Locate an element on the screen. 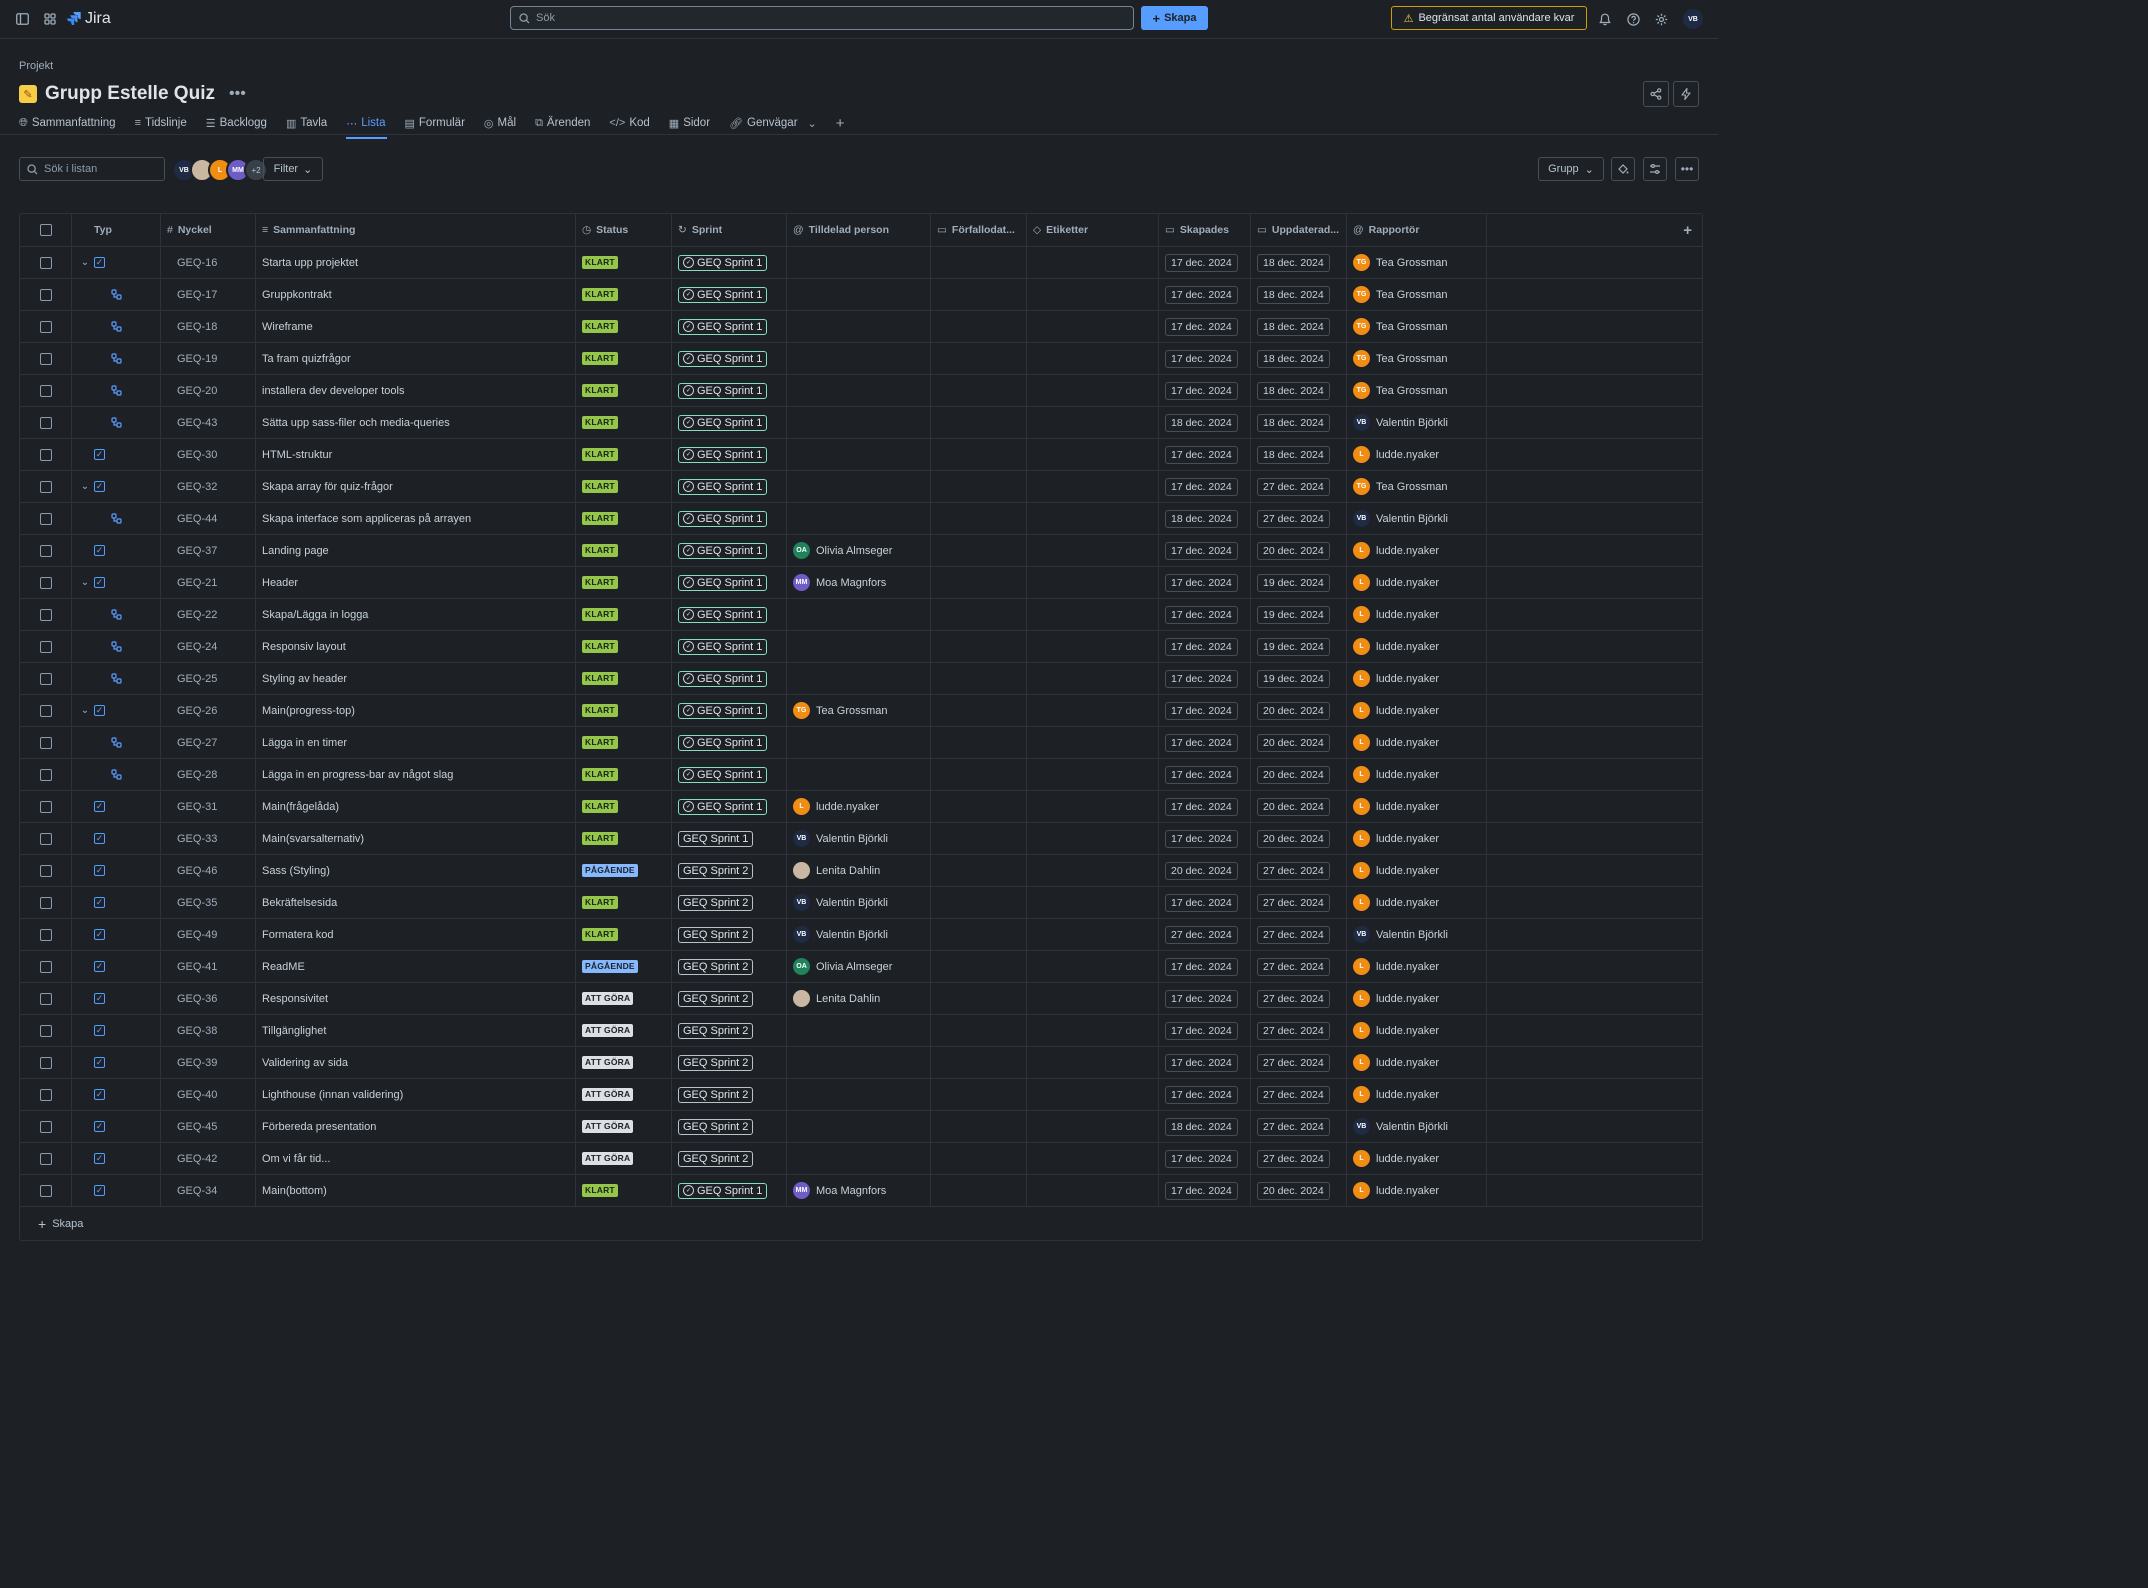  issue-summary: Validering av sida is located at coordinates (305, 1063).